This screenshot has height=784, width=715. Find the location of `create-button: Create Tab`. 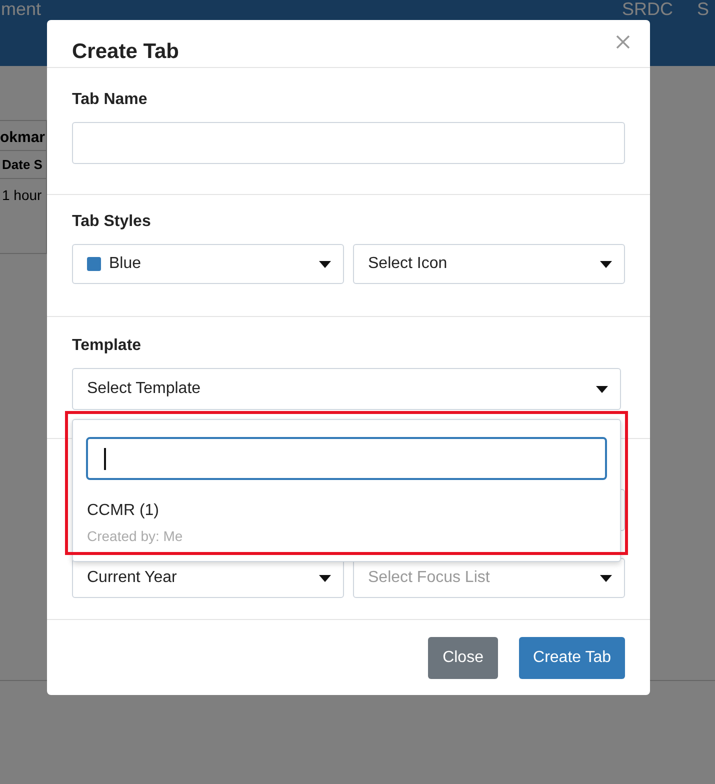

create-button: Create Tab is located at coordinates (572, 658).